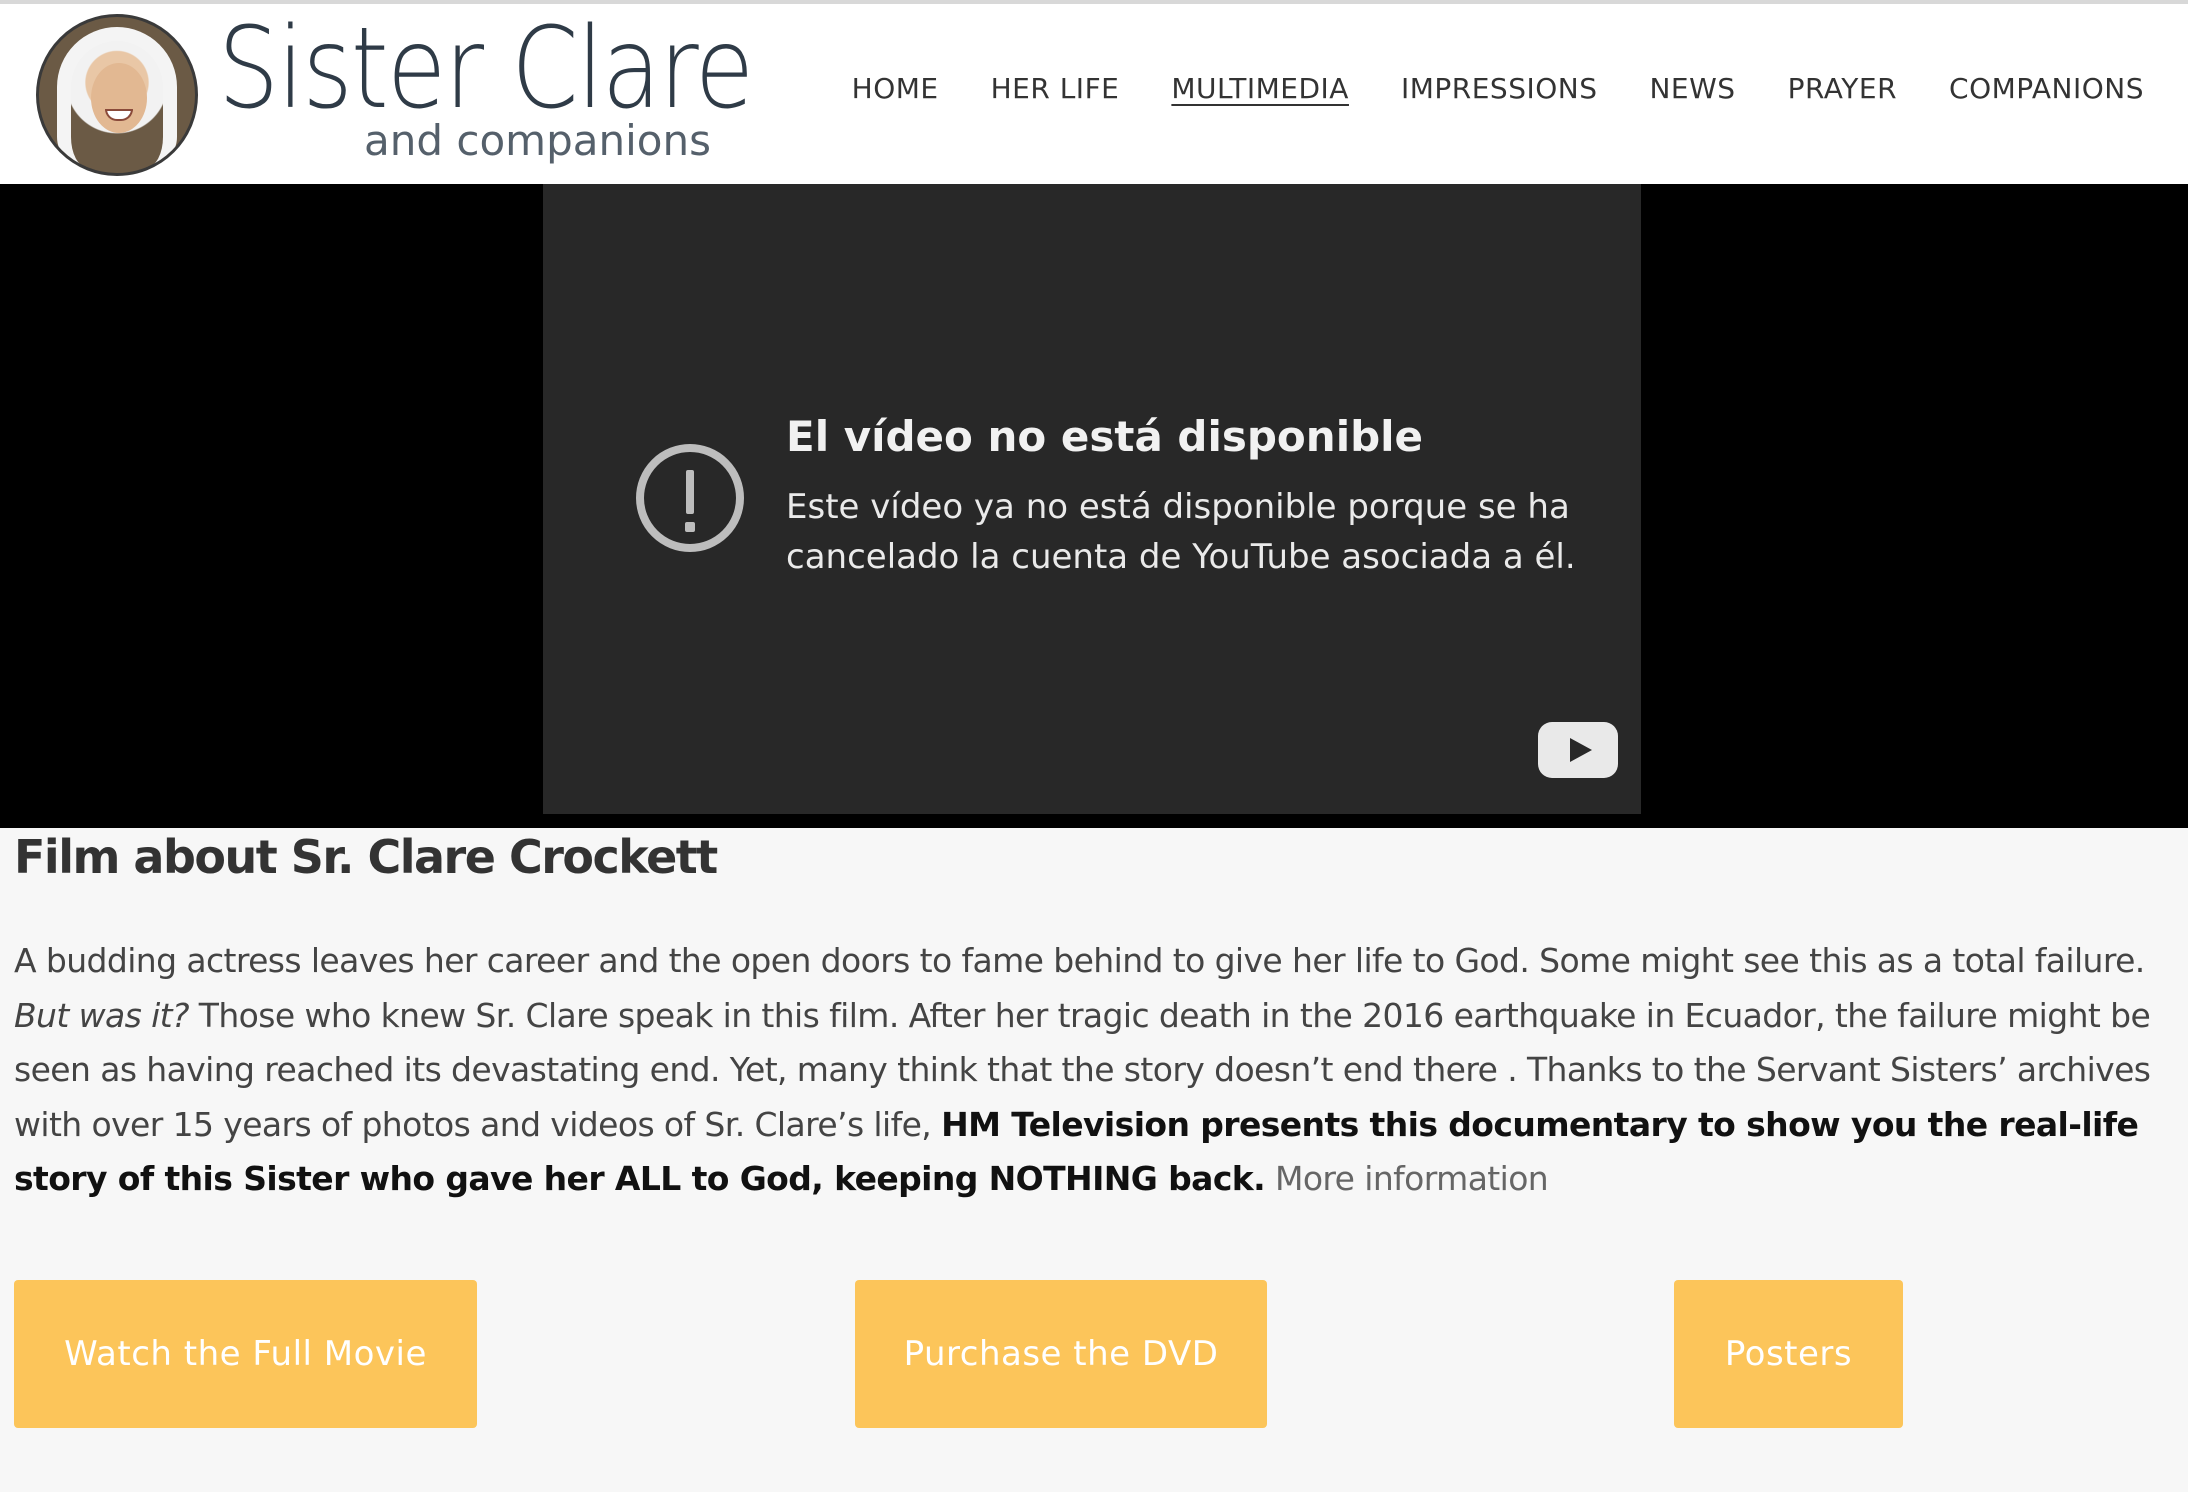 The image size is (2188, 1492). I want to click on nav-multimedia: MULTIMEDIA, so click(1260, 88).